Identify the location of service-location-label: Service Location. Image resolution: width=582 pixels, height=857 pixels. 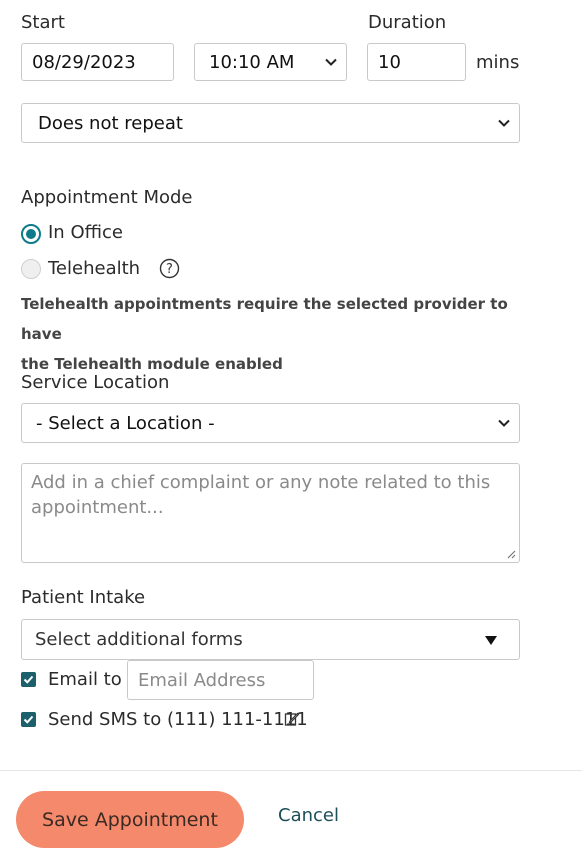
(95, 382).